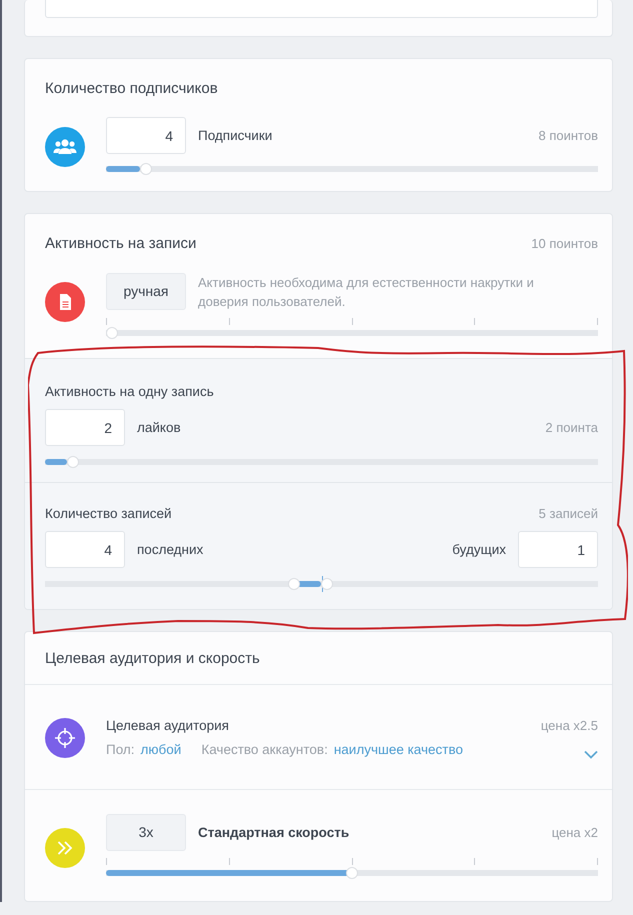 The image size is (633, 915). Describe the element at coordinates (569, 725) in the screenshot. I see `price-text: цена x2.5` at that location.